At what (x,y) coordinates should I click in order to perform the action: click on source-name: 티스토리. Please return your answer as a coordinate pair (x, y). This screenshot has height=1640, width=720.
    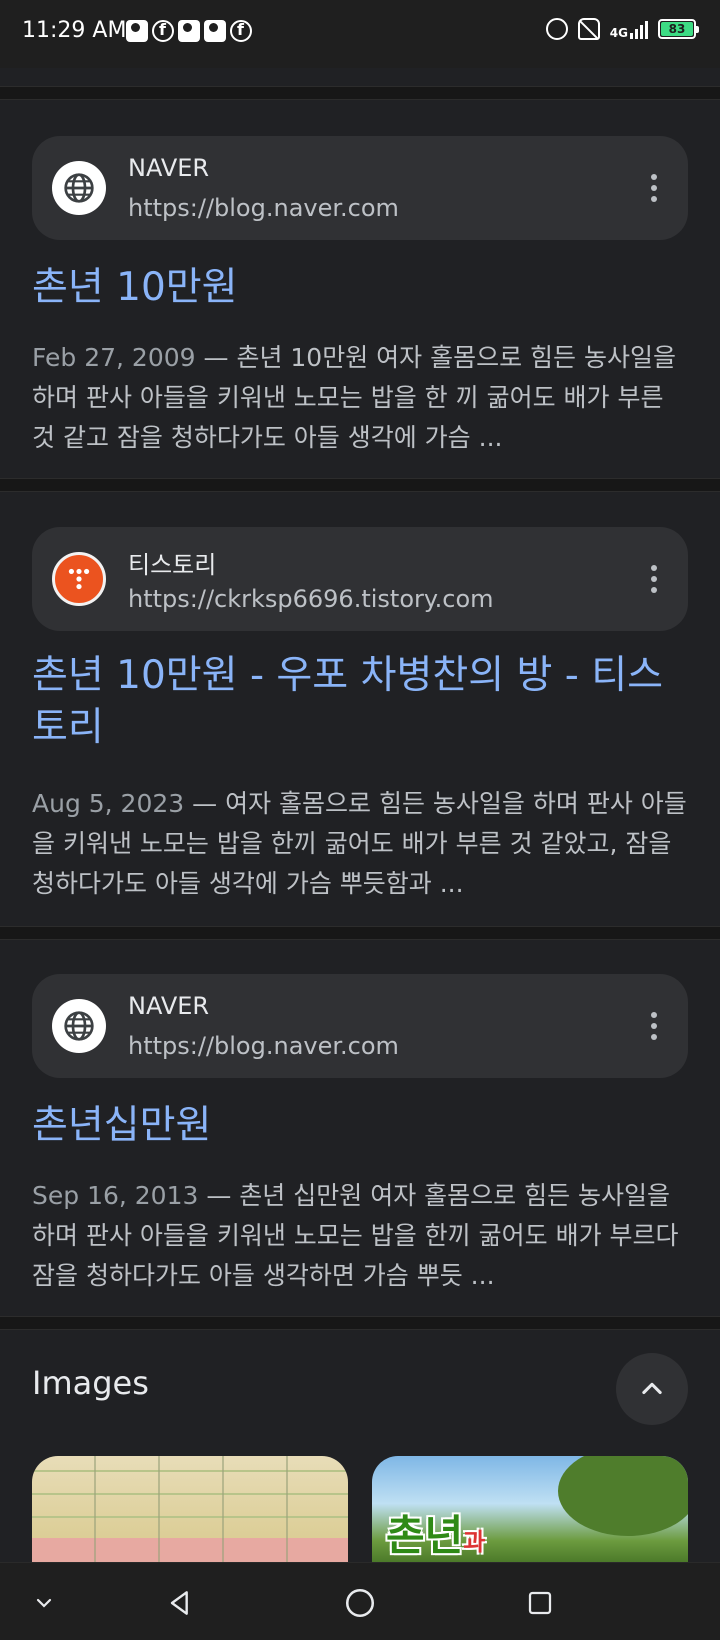
    Looking at the image, I should click on (172, 565).